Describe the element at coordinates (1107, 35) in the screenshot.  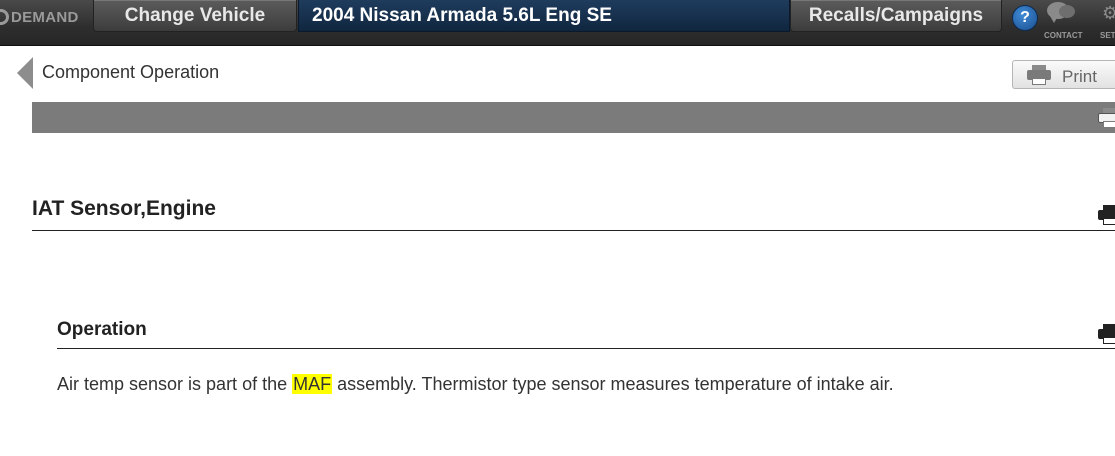
I see `settings-label: SETTINGS` at that location.